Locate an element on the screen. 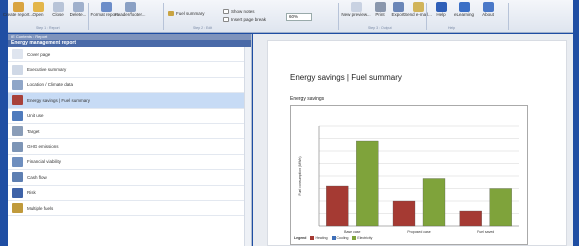  ribbon-button-label: About is located at coordinates (488, 14).